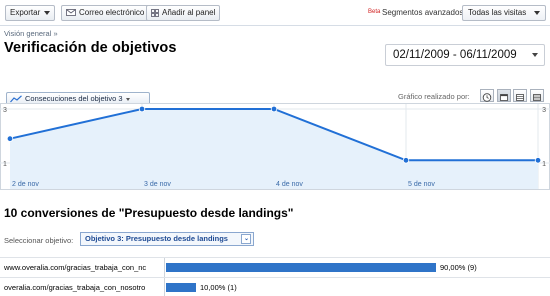 The width and height of the screenshot is (550, 296). Describe the element at coordinates (544, 164) in the screenshot. I see `y-tick-label-right: 1` at that location.